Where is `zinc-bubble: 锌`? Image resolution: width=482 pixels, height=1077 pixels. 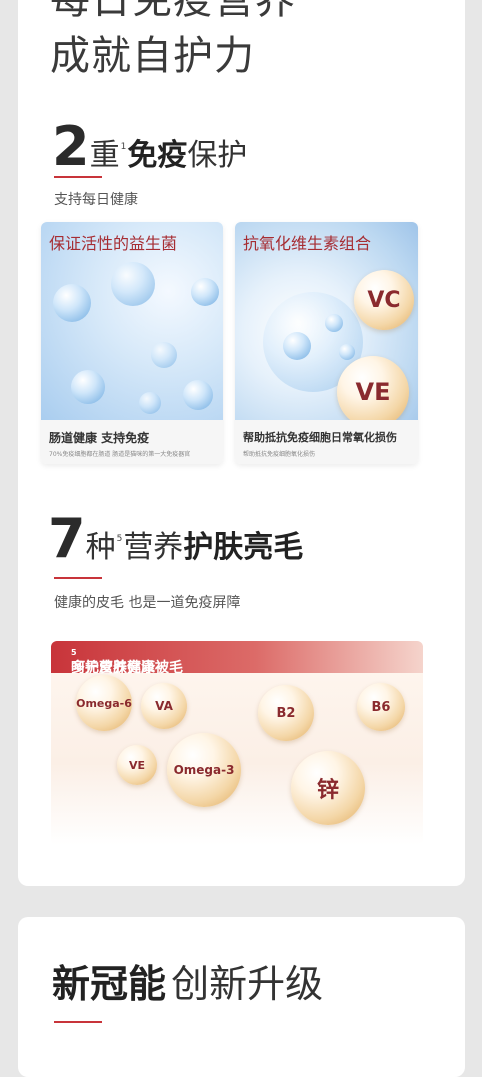 zinc-bubble: 锌 is located at coordinates (328, 788).